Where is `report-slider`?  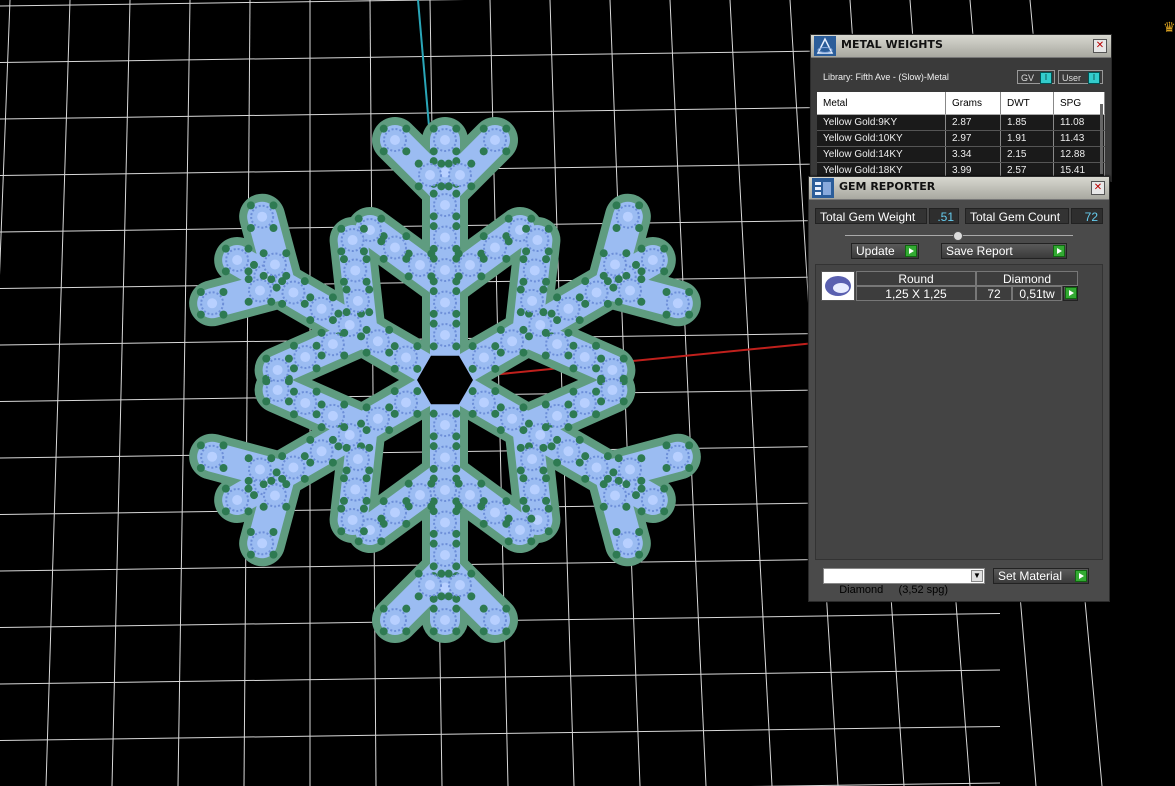
report-slider is located at coordinates (959, 236).